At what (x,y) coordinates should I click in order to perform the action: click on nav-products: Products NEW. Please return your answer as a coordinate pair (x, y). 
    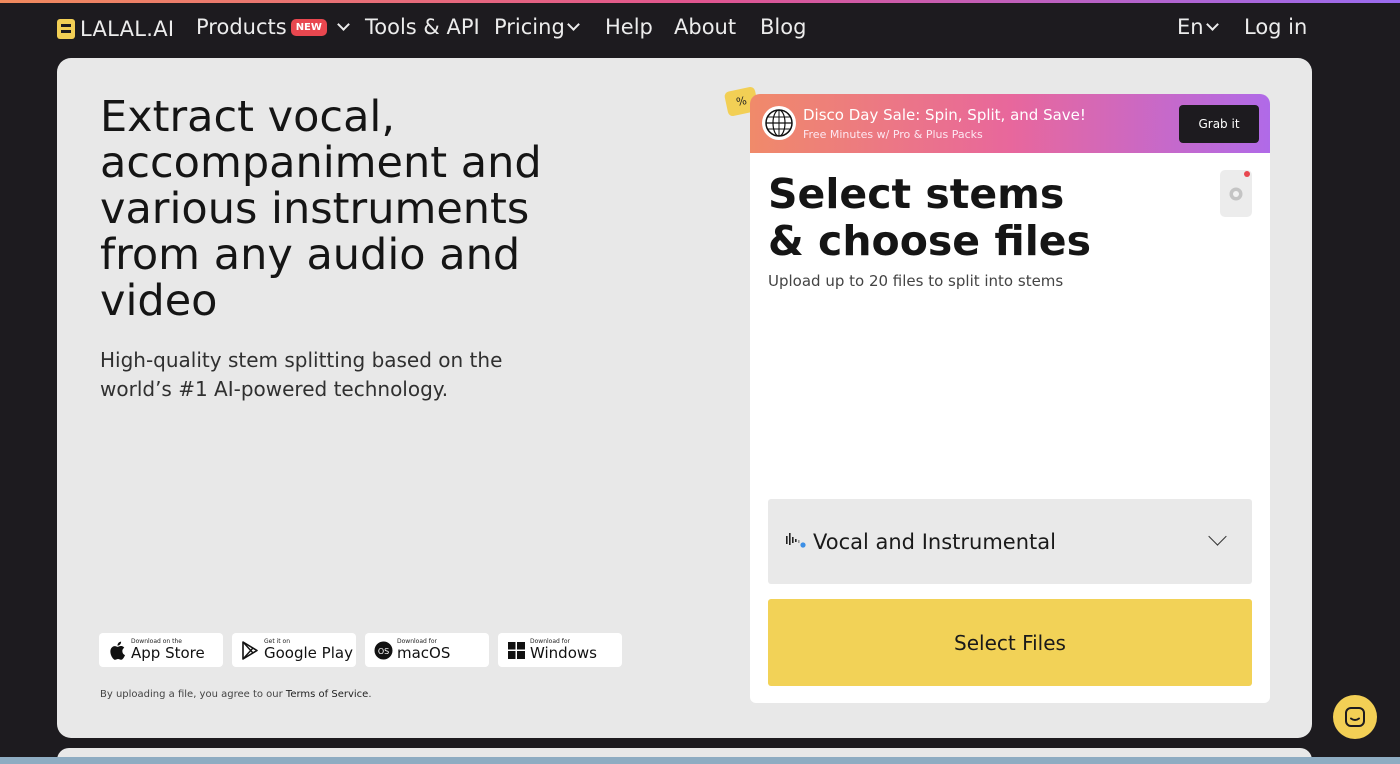
    Looking at the image, I should click on (273, 27).